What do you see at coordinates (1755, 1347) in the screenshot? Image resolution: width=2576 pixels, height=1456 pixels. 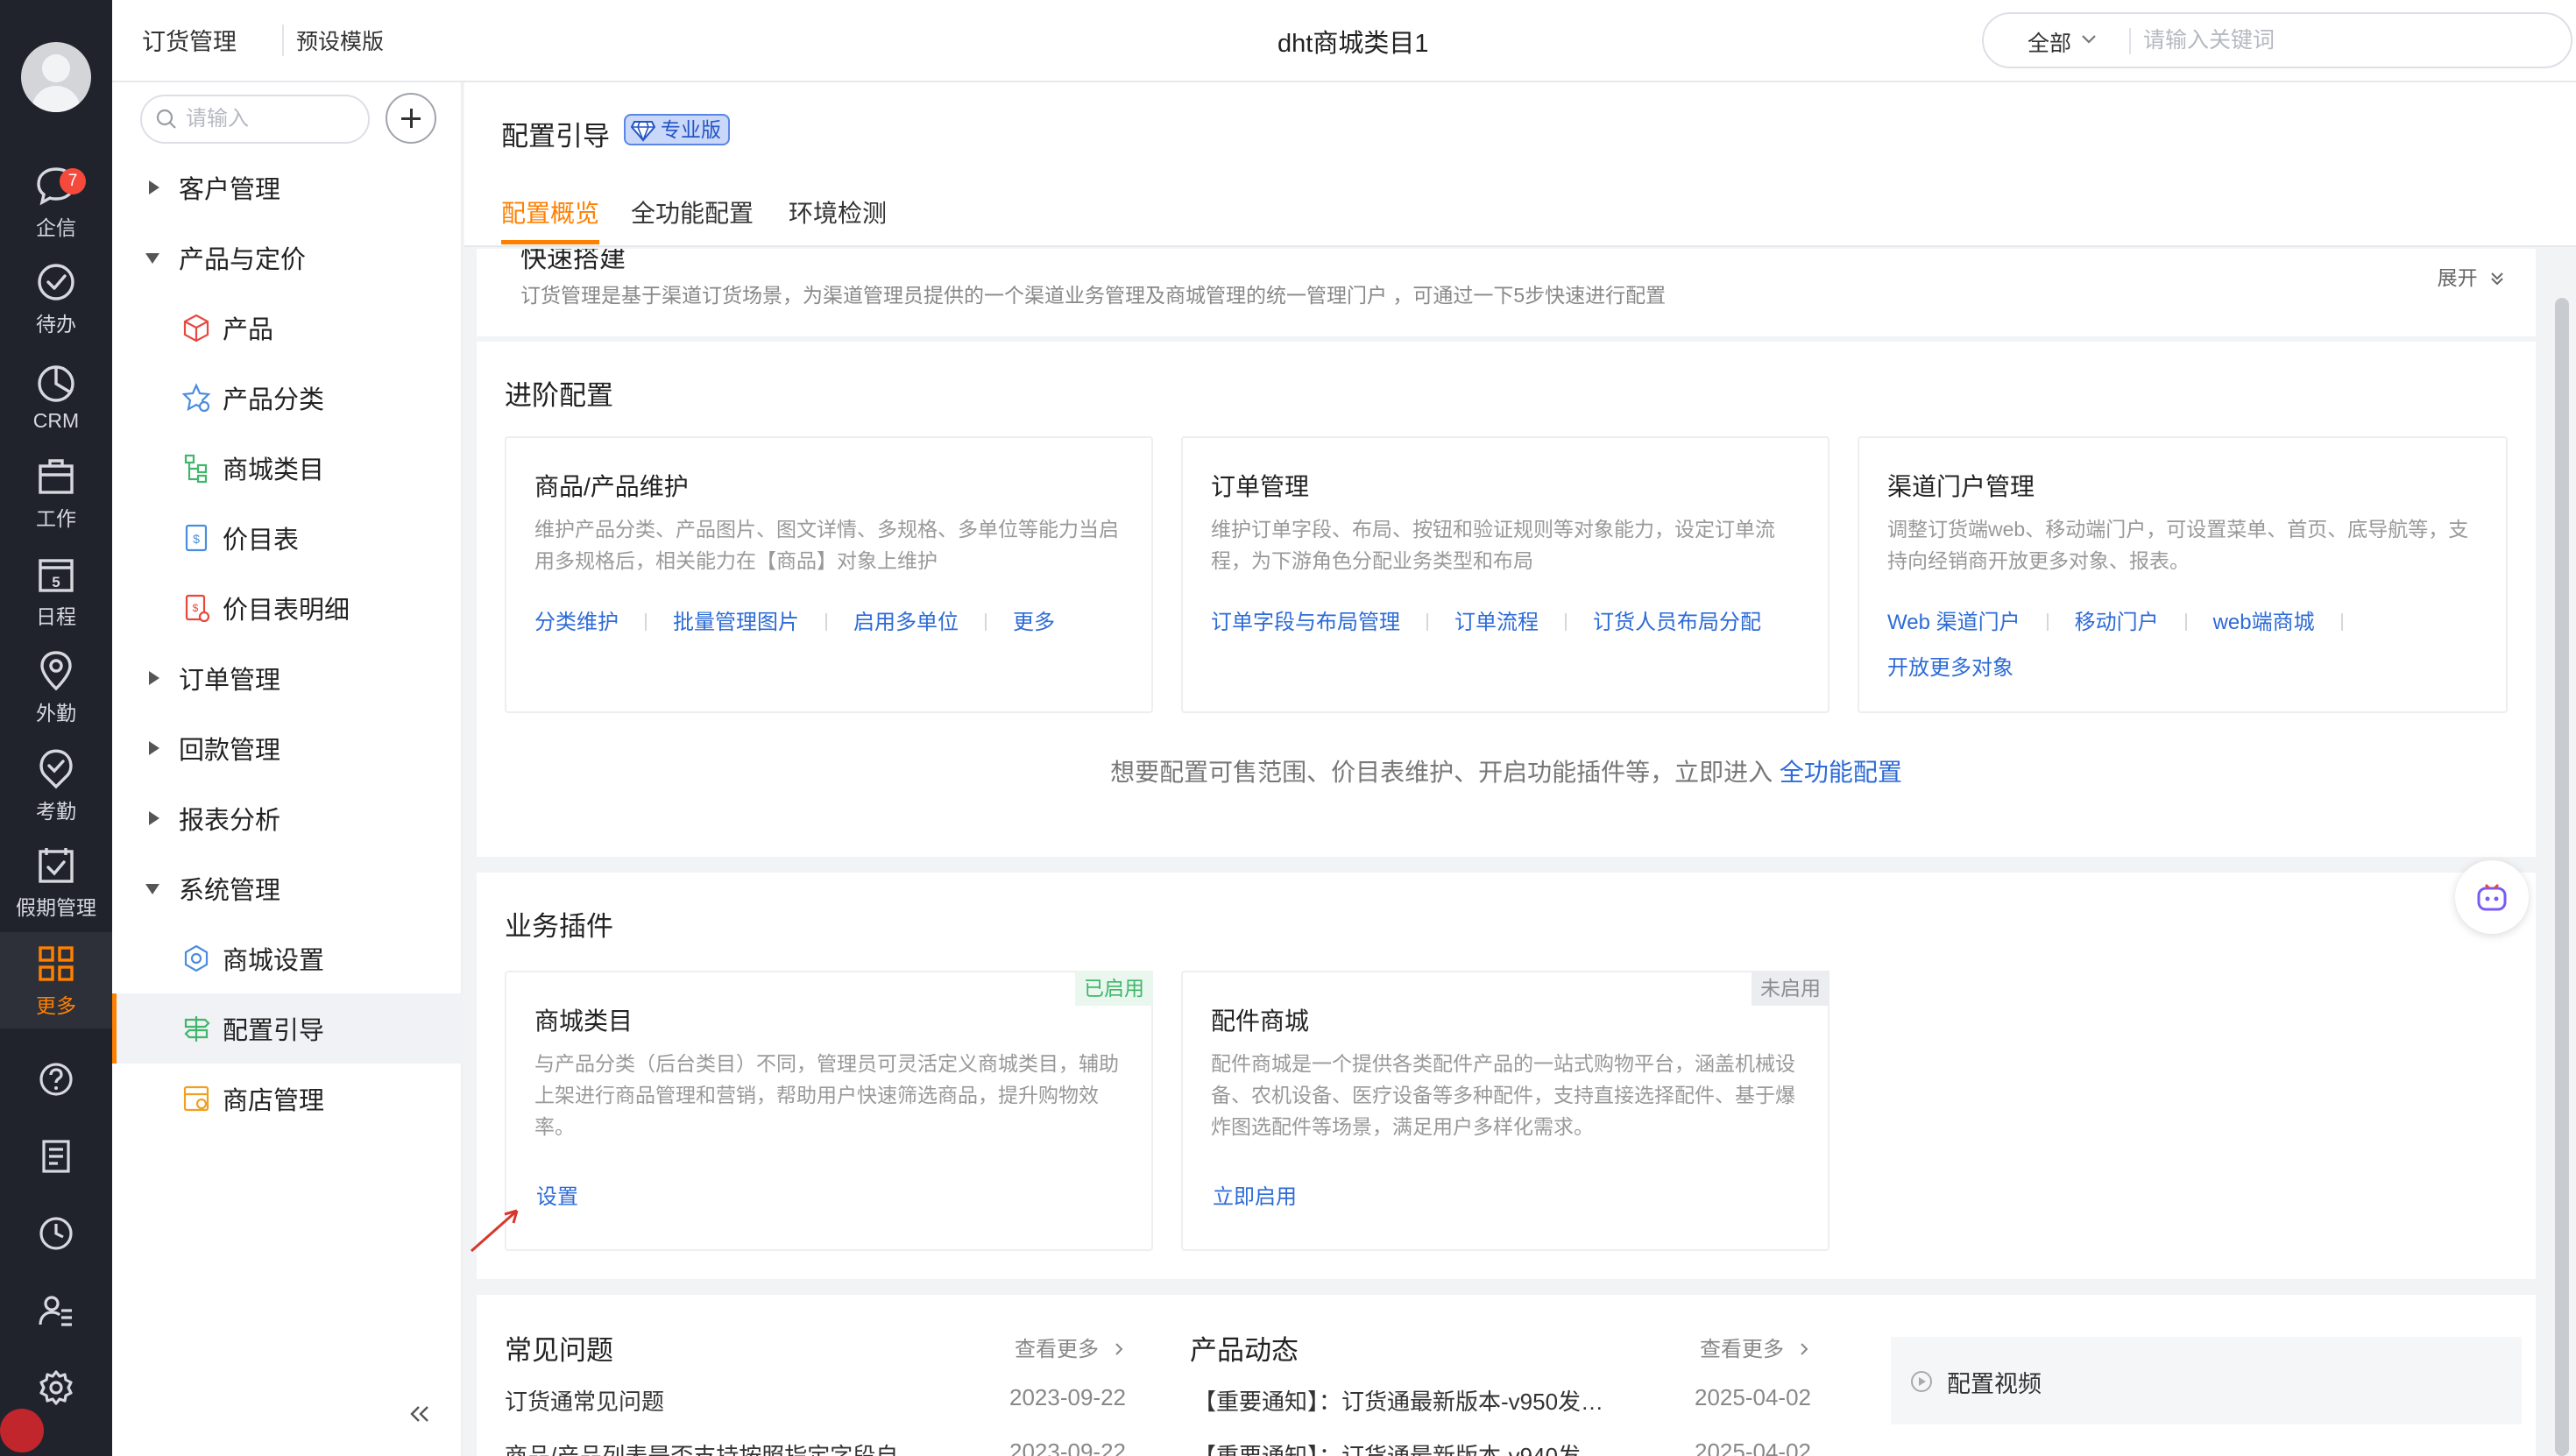 I see `news-more-link: 查看更多` at bounding box center [1755, 1347].